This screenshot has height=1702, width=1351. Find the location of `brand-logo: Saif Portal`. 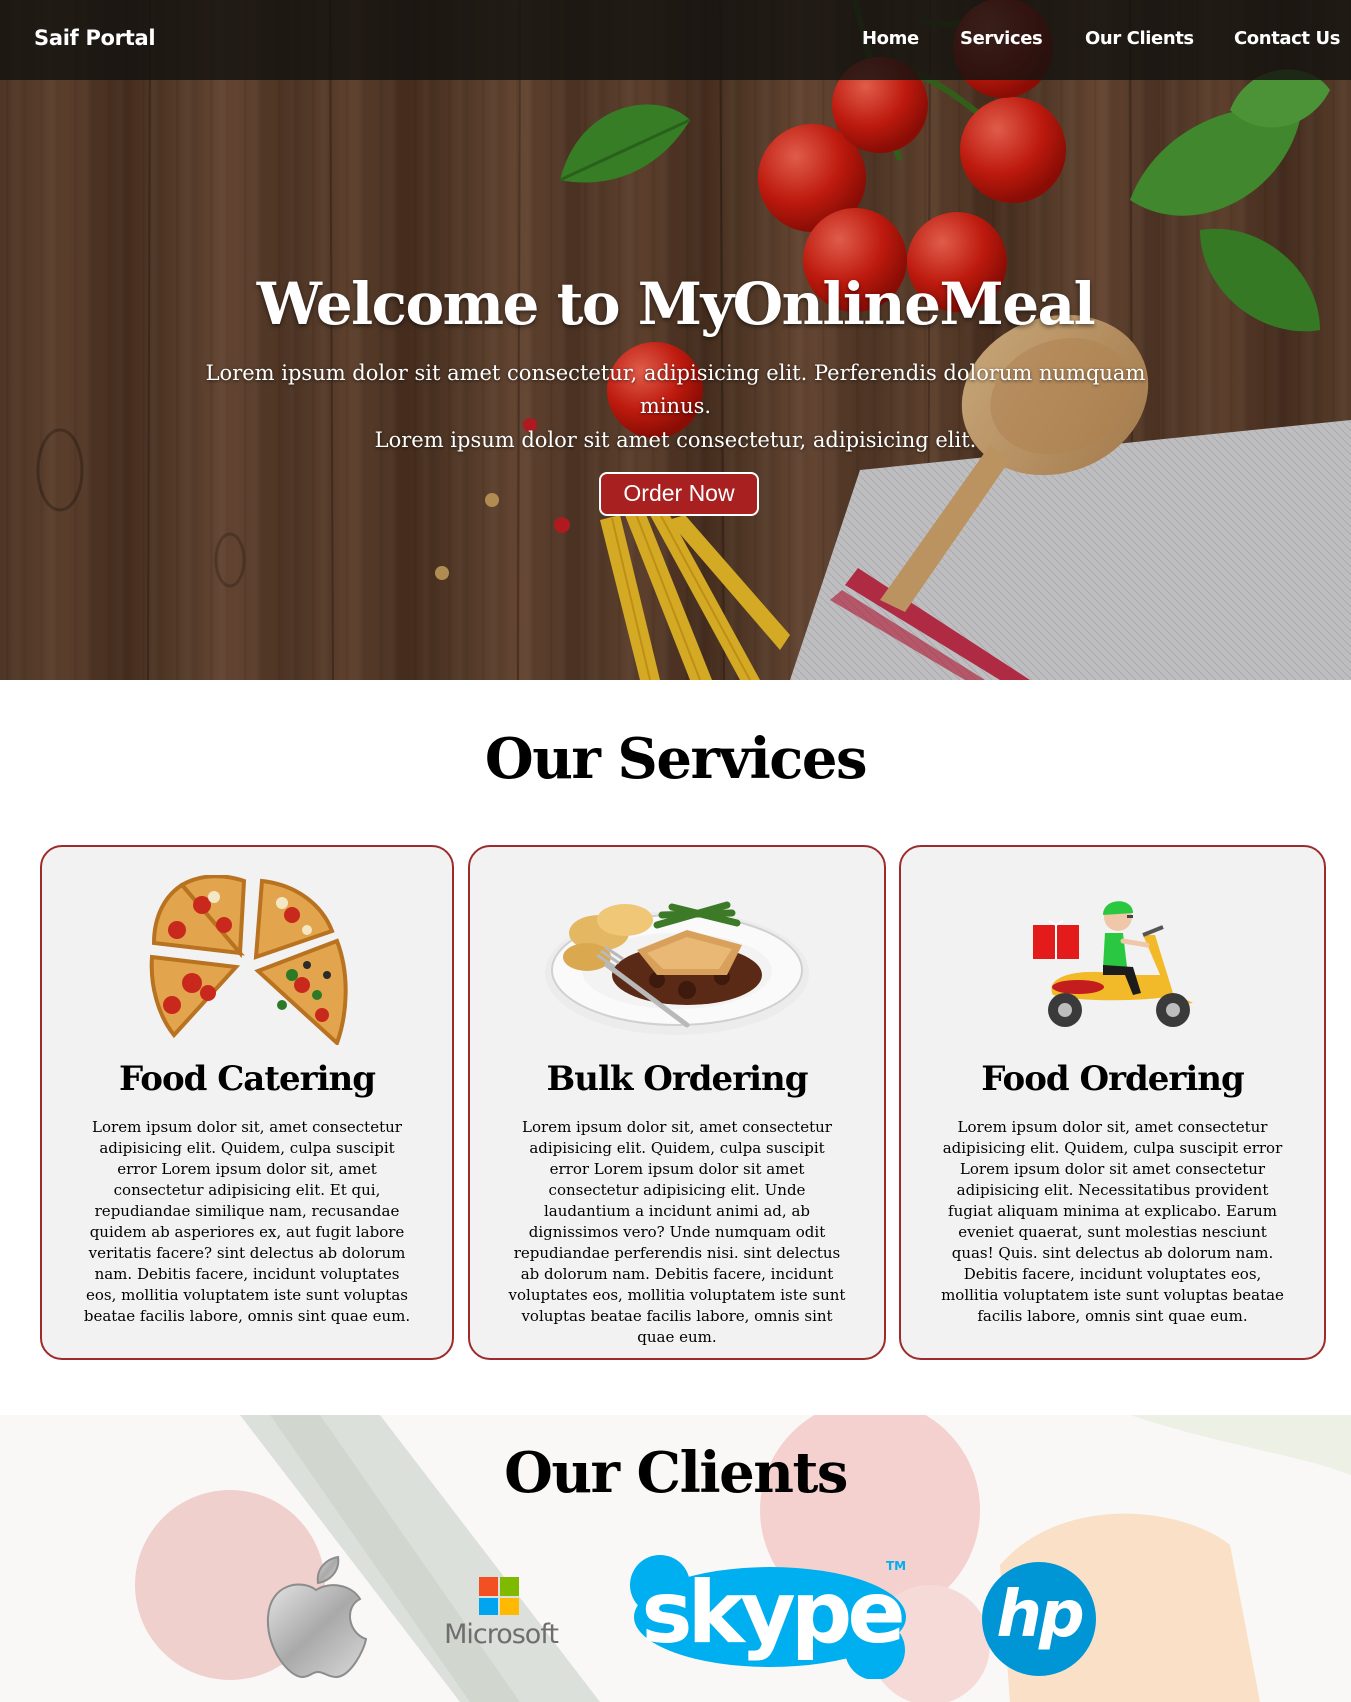

brand-logo: Saif Portal is located at coordinates (95, 38).